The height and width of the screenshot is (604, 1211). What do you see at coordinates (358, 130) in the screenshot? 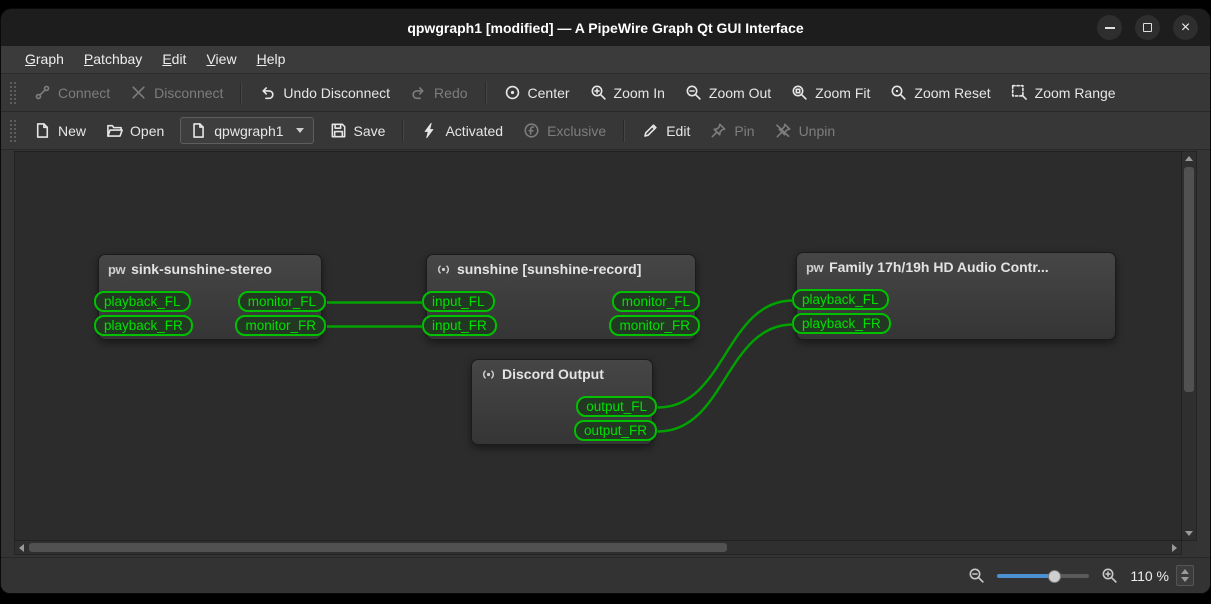
I see `save-button: Save` at bounding box center [358, 130].